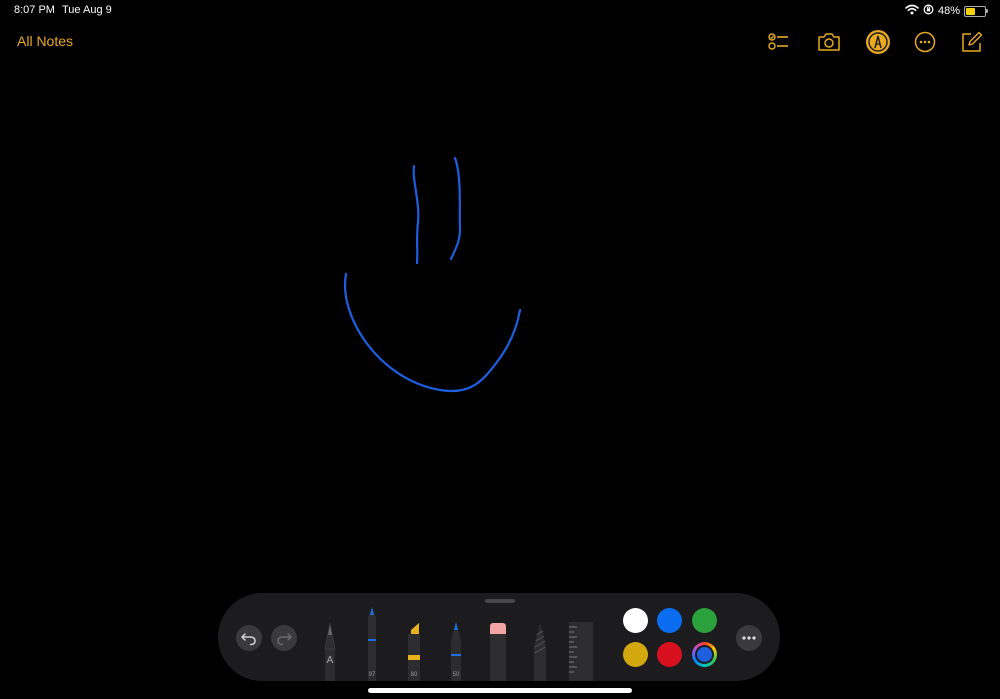  Describe the element at coordinates (704, 620) in the screenshot. I see `color-green-swatch` at that location.